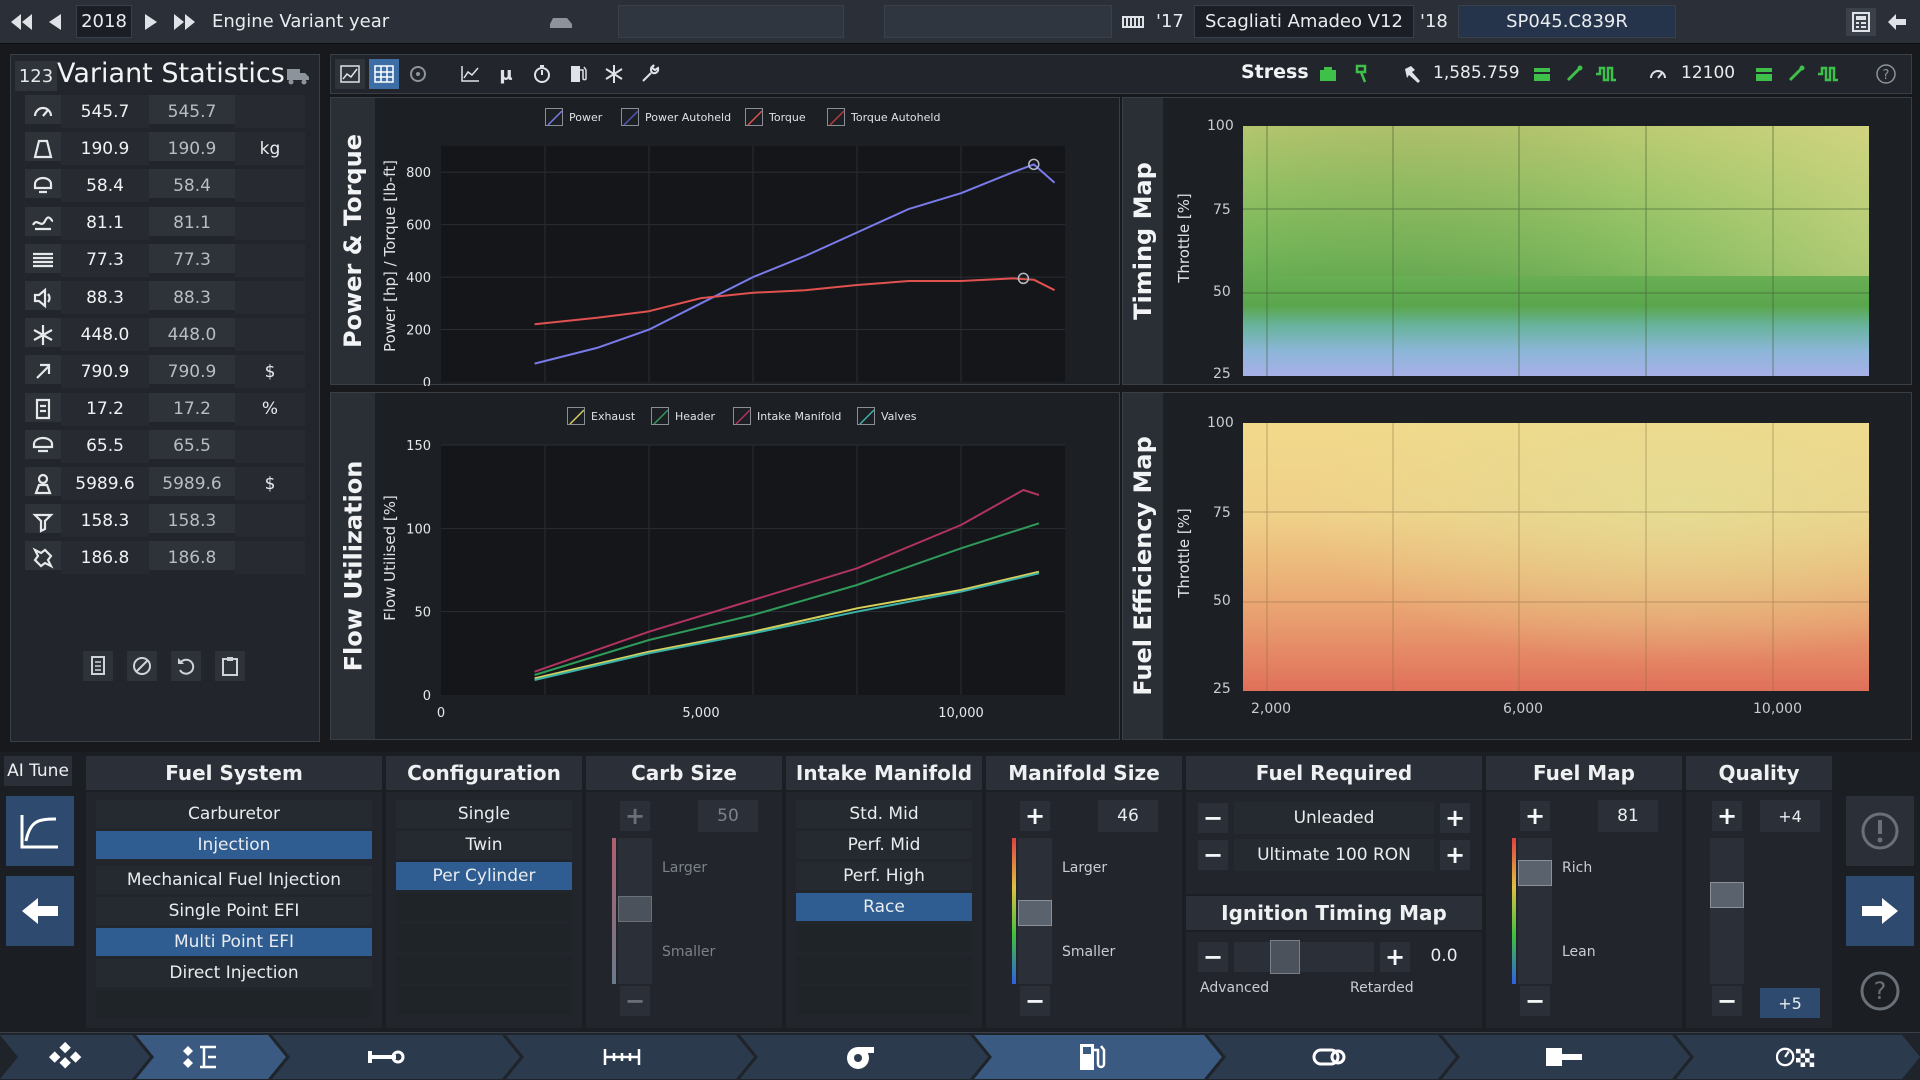 Image resolution: width=1920 pixels, height=1080 pixels. I want to click on calculator-button, so click(1861, 22).